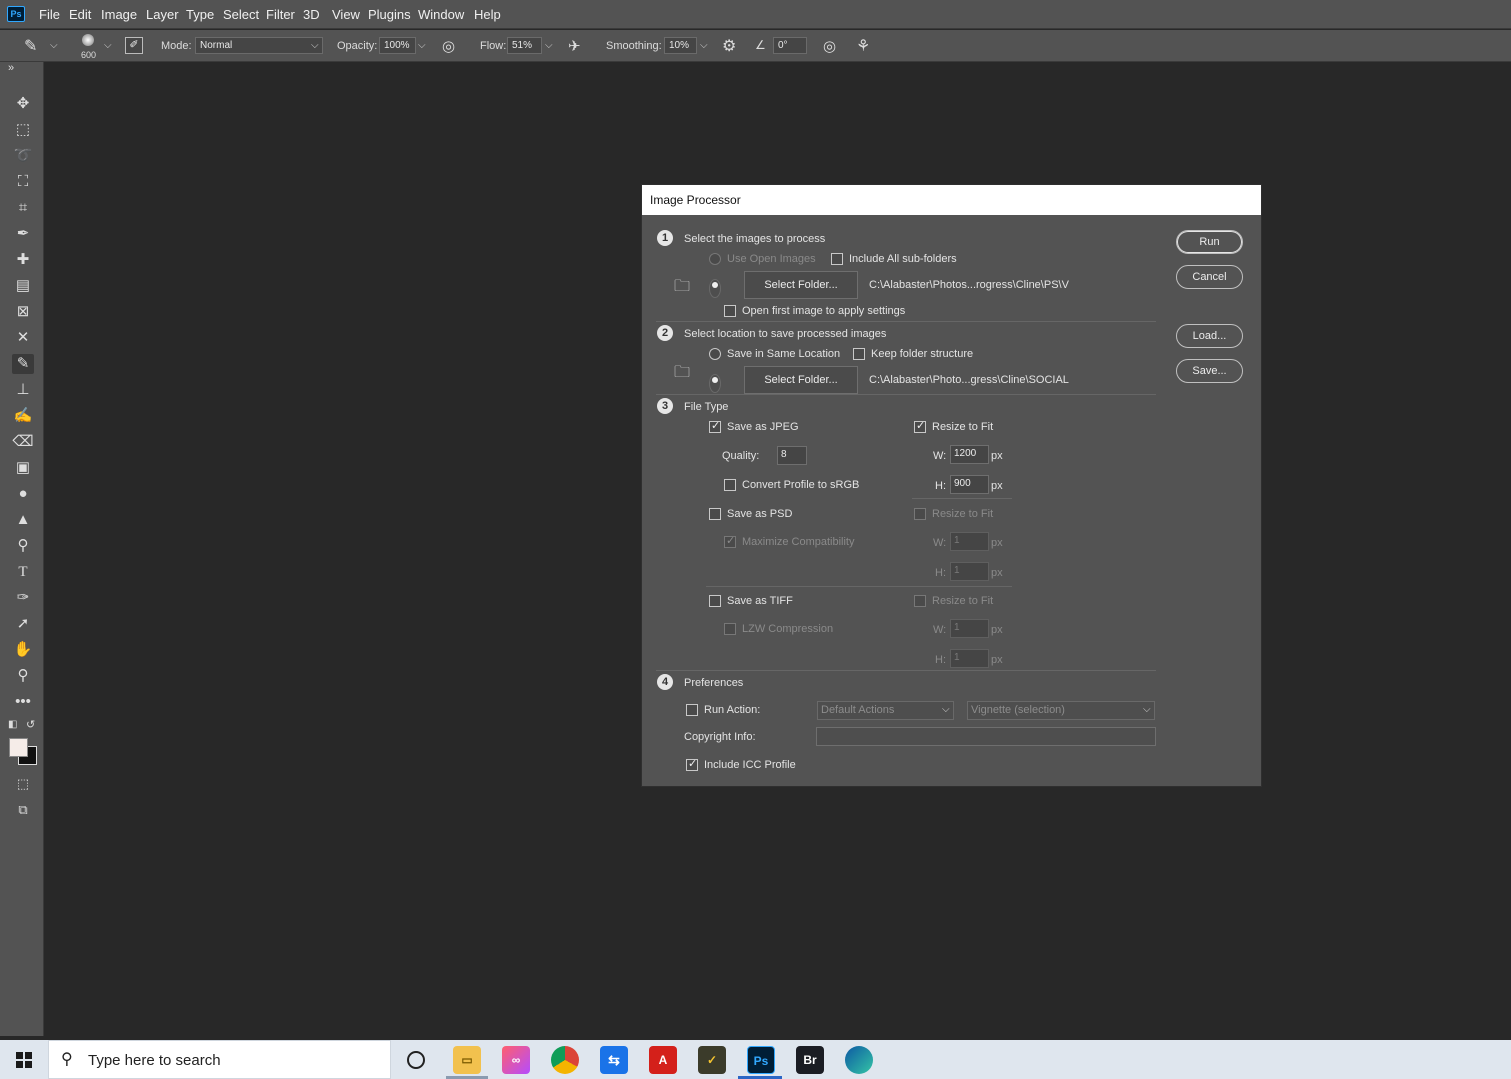 This screenshot has width=1511, height=1079. Describe the element at coordinates (1209, 277) in the screenshot. I see `cancel-button: Cancel` at that location.